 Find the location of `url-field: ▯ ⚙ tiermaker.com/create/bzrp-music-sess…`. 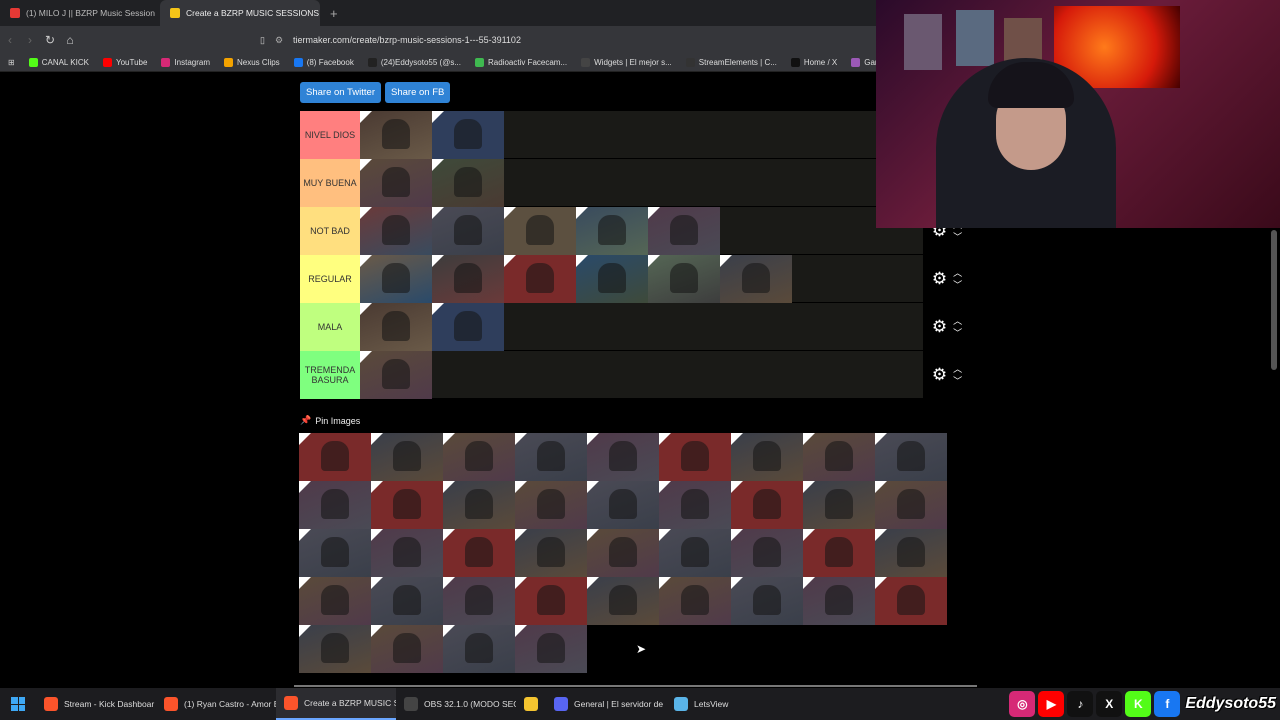

url-field: ▯ ⚙ tiermaker.com/create/bzrp-music-sess… is located at coordinates (390, 40).